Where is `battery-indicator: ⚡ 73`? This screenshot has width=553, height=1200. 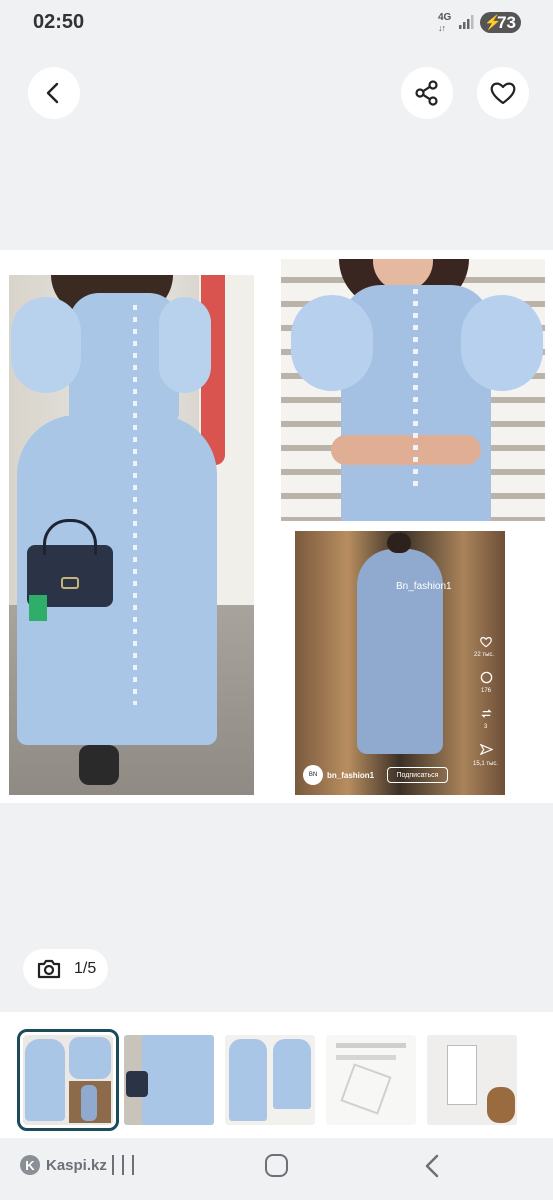
battery-indicator: ⚡ 73 is located at coordinates (500, 22).